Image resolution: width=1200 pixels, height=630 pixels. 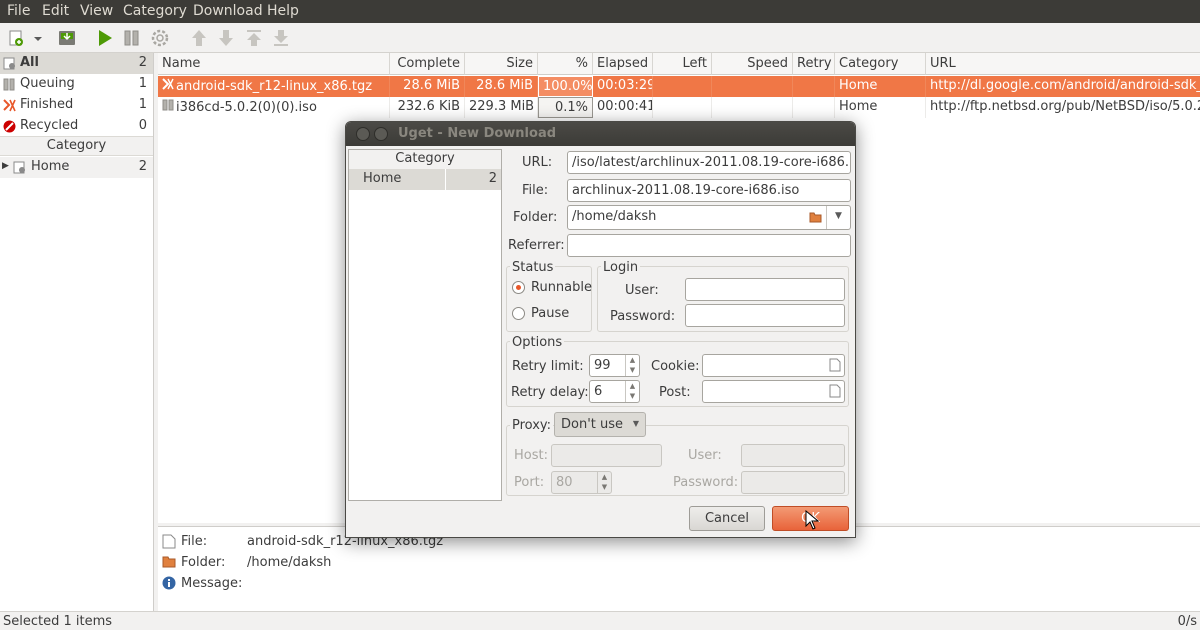 What do you see at coordinates (132, 38) in the screenshot?
I see `pause-icon` at bounding box center [132, 38].